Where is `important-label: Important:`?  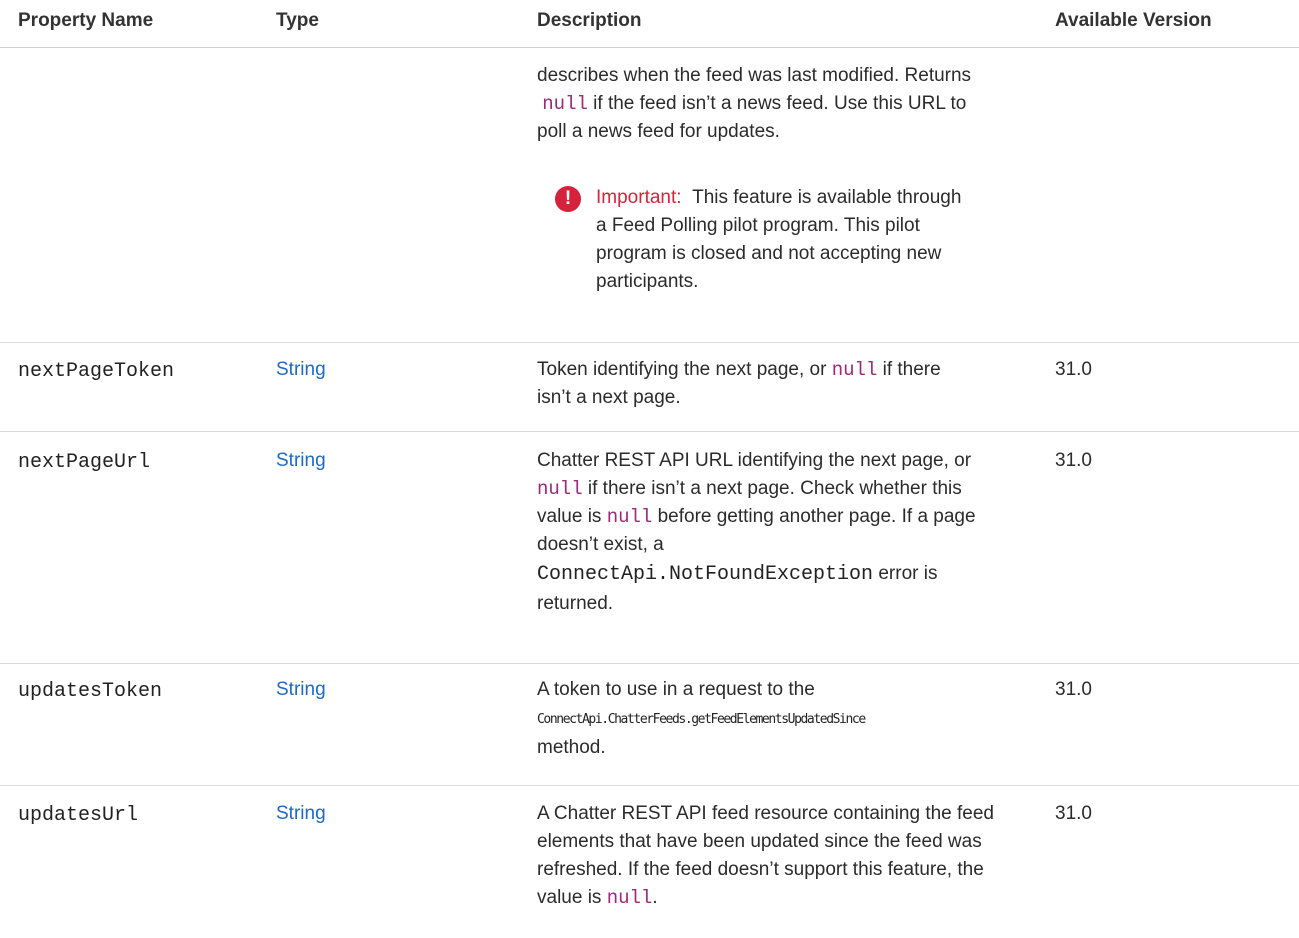
important-label: Important: is located at coordinates (639, 197).